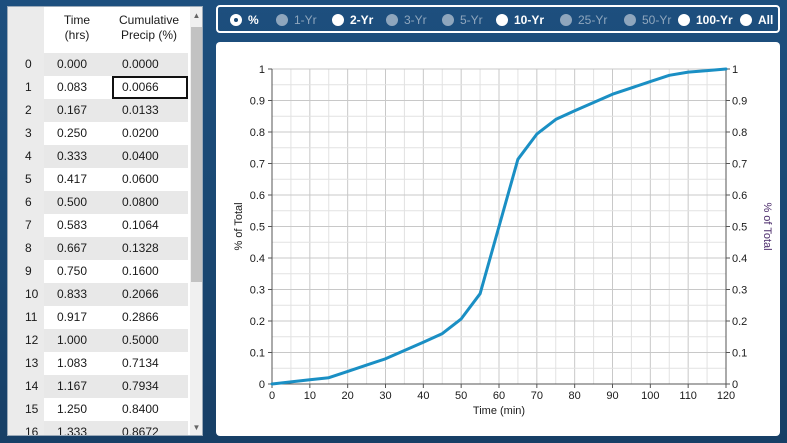 The image size is (787, 443). What do you see at coordinates (26, 179) in the screenshot?
I see `row-index-cell: 5` at bounding box center [26, 179].